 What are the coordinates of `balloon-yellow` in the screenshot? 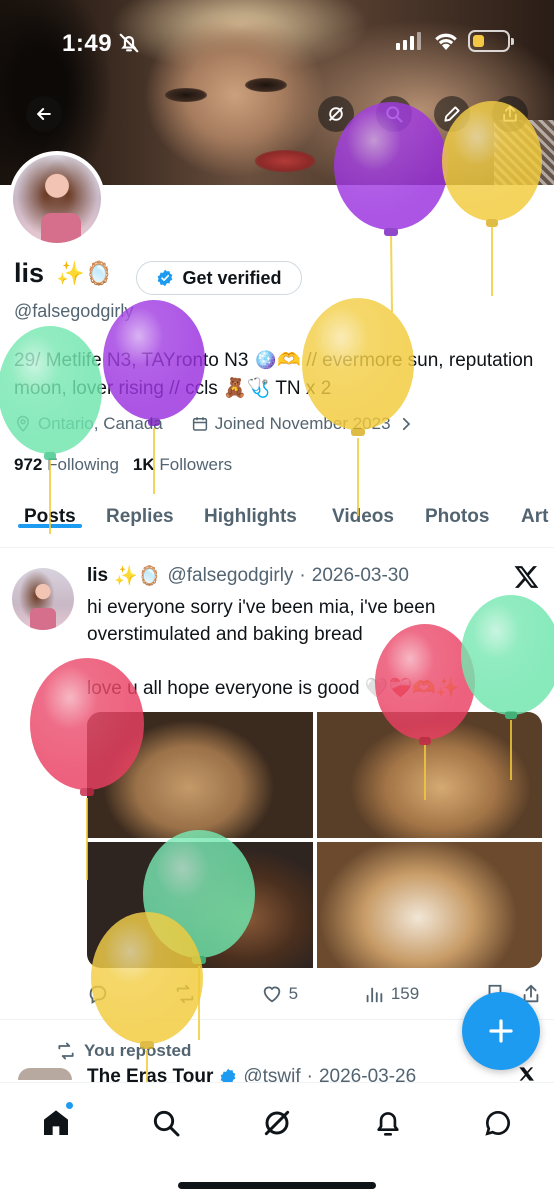 It's located at (358, 407).